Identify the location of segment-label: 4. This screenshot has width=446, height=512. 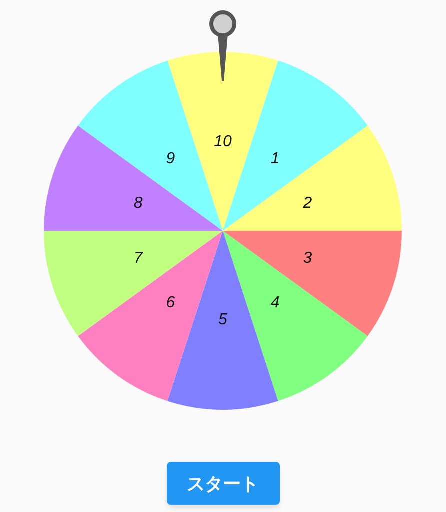
(275, 303).